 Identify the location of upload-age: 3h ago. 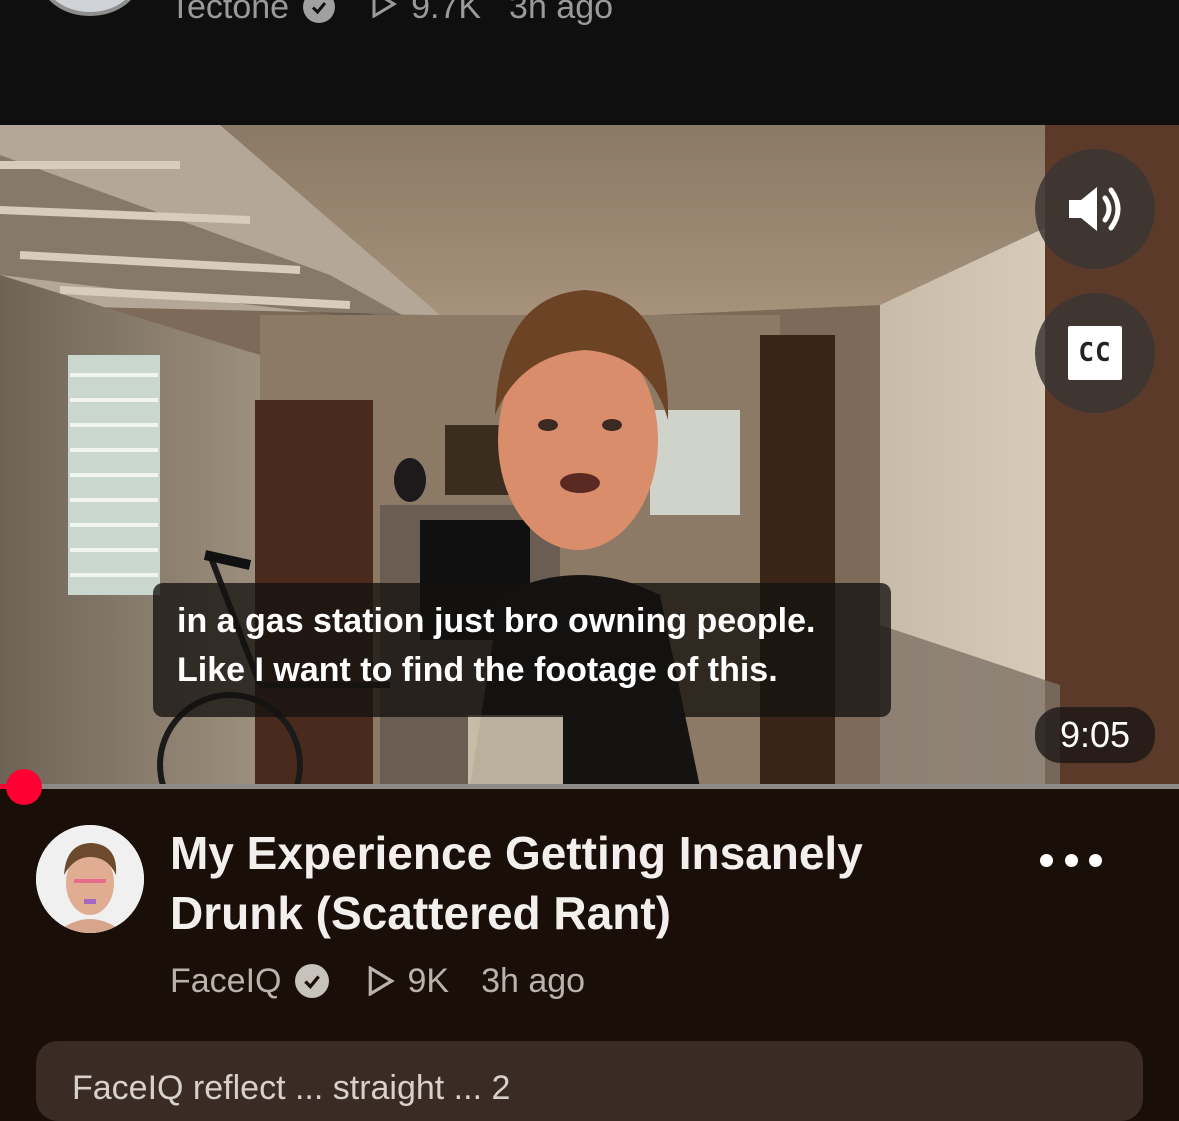
(533, 980).